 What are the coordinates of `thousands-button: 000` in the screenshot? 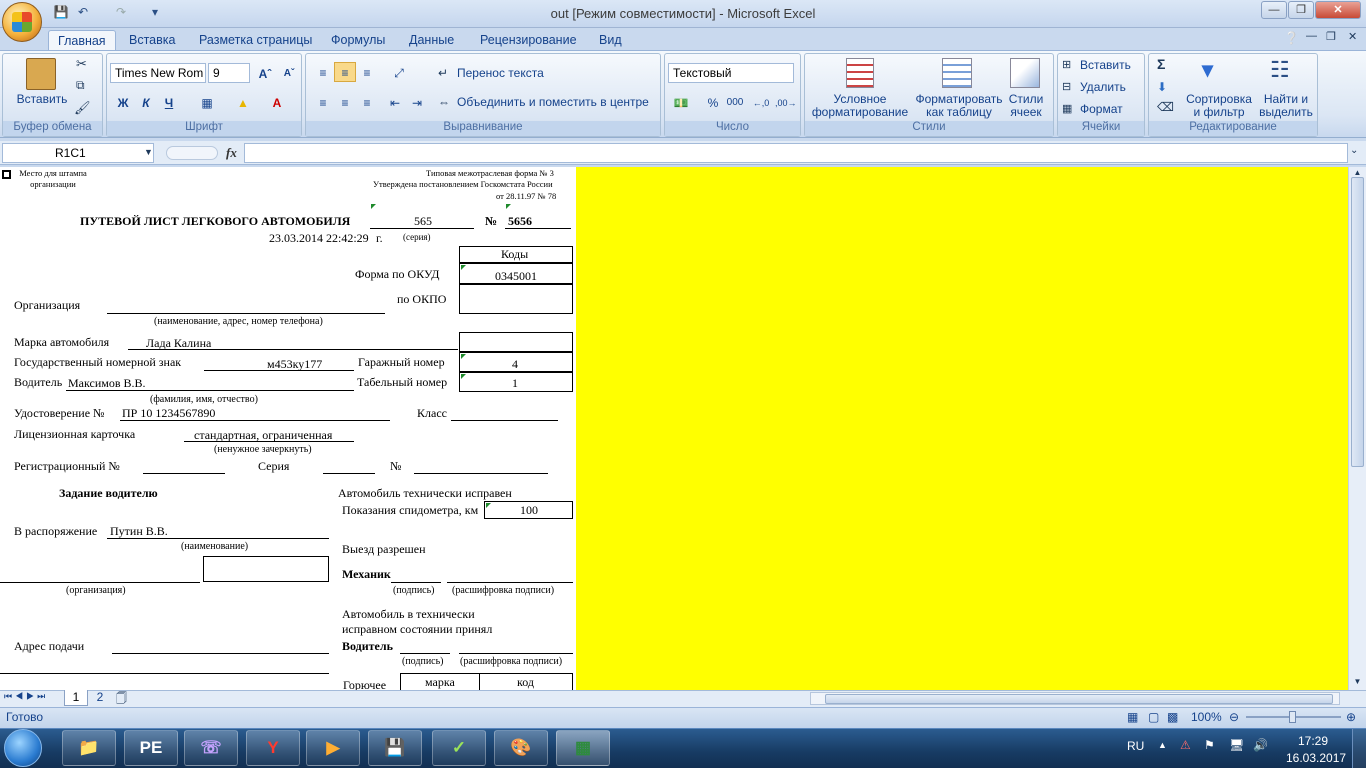 It's located at (735, 102).